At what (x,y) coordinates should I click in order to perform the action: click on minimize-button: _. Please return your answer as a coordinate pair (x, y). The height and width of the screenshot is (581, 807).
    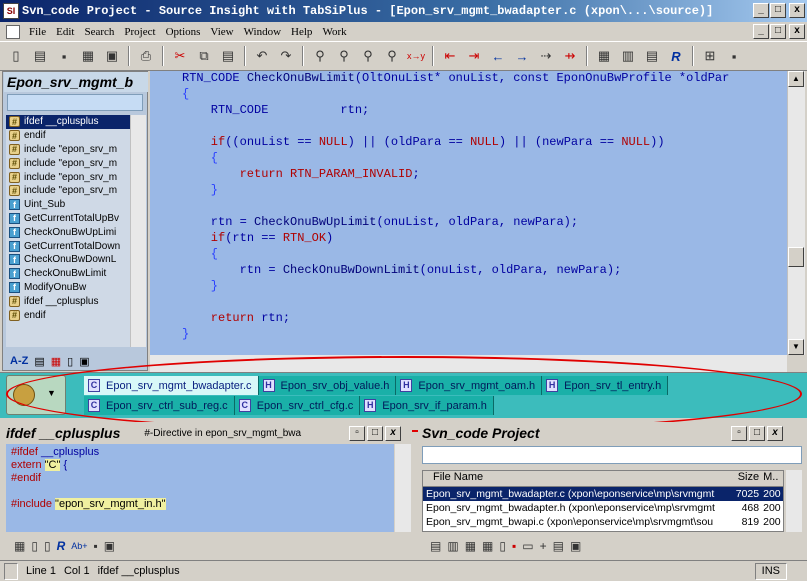
    Looking at the image, I should click on (761, 10).